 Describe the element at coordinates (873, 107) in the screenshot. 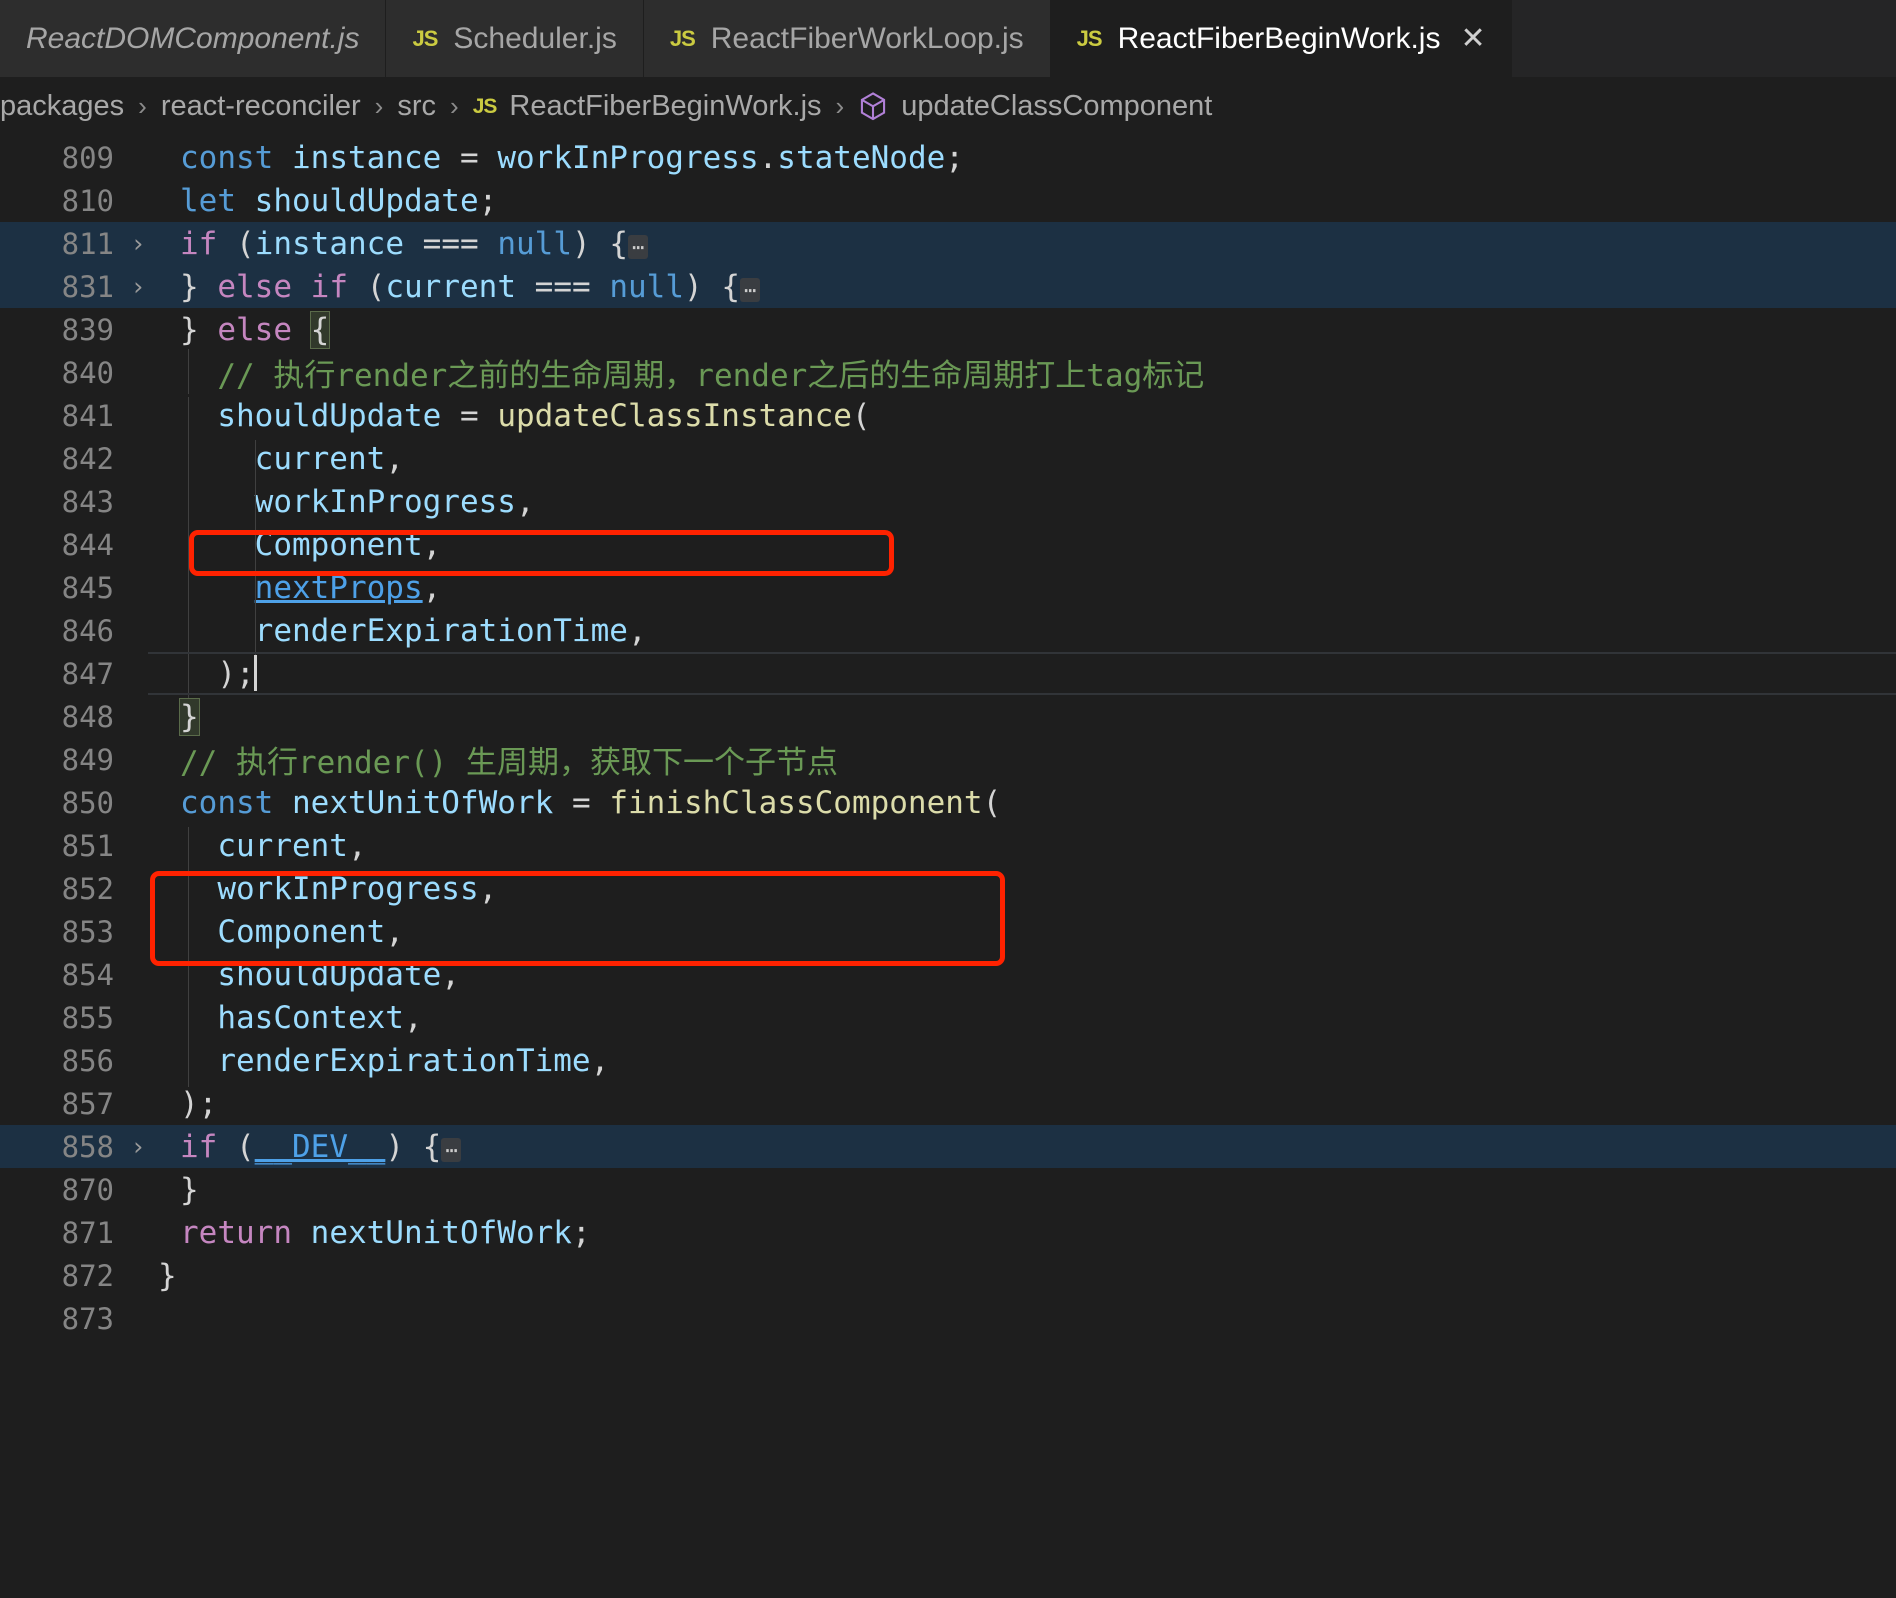

I see `symbol-method-cube-icon` at that location.